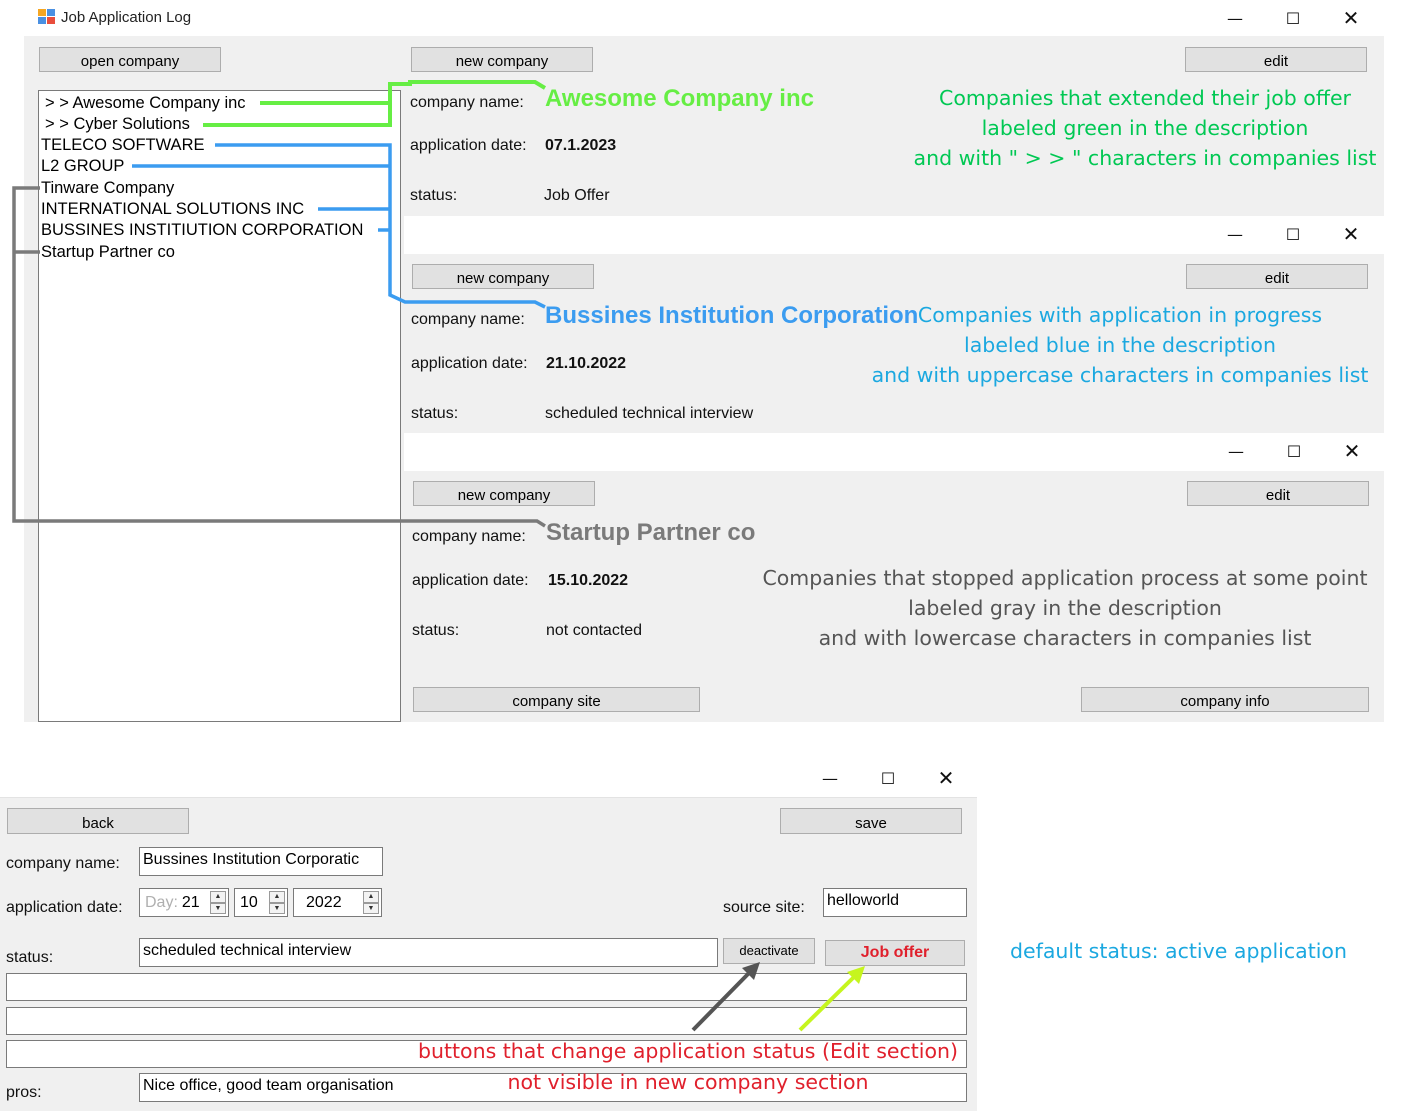 The width and height of the screenshot is (1412, 1111). What do you see at coordinates (1178, 951) in the screenshot?
I see `default-status-note: default status: active application` at bounding box center [1178, 951].